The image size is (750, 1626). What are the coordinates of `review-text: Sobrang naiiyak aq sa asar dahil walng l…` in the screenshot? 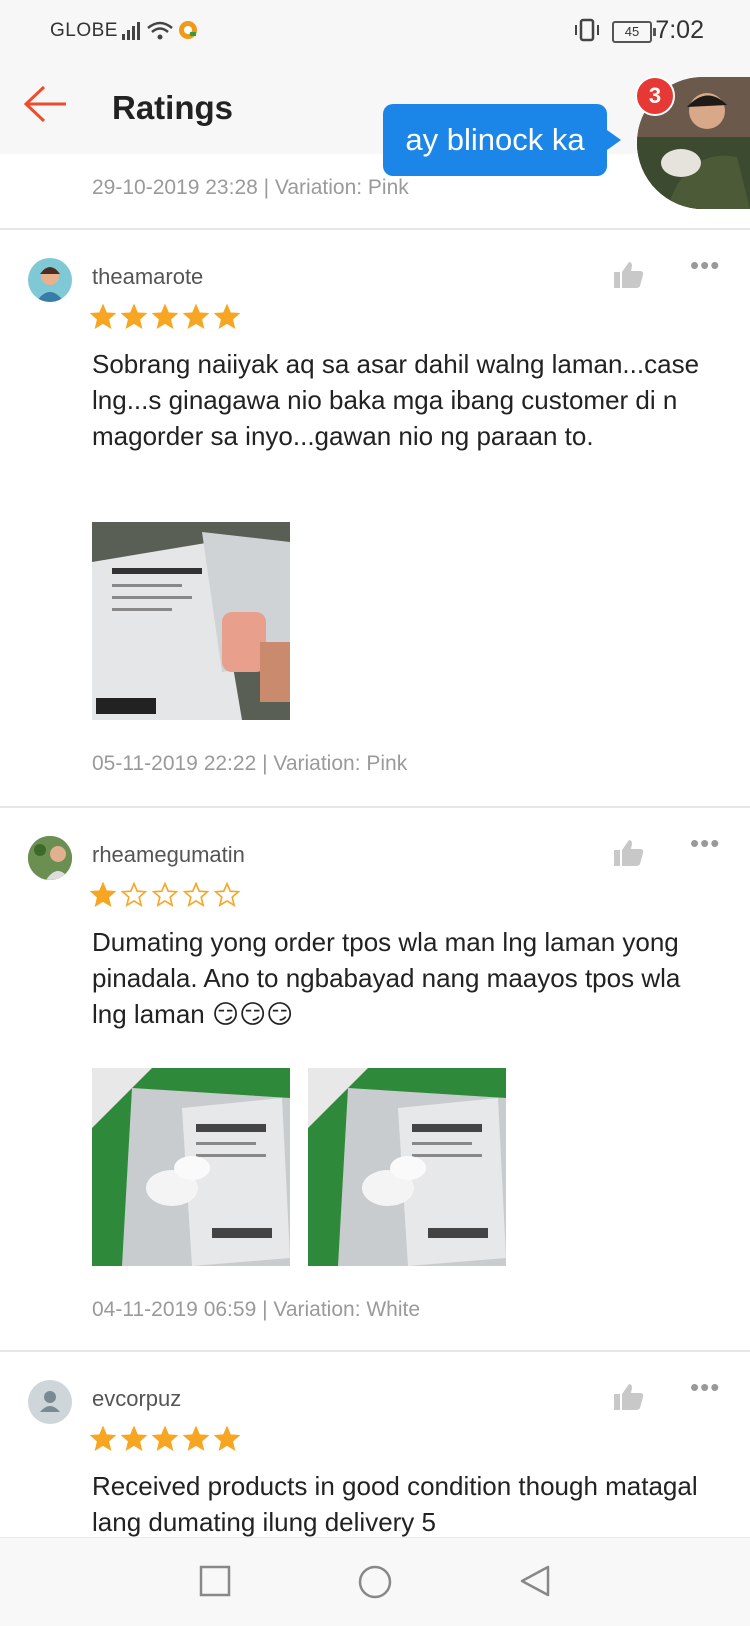 It's located at (396, 400).